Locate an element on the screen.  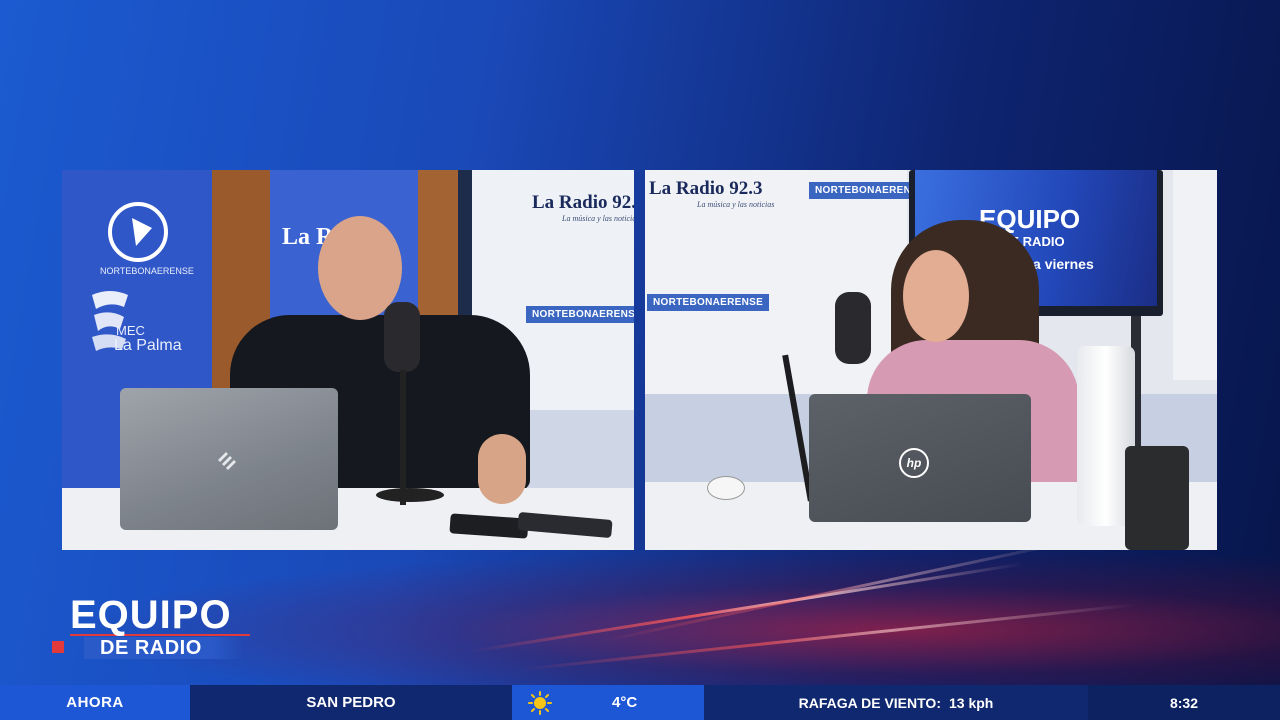
ticker-weather: 4°C is located at coordinates (608, 702).